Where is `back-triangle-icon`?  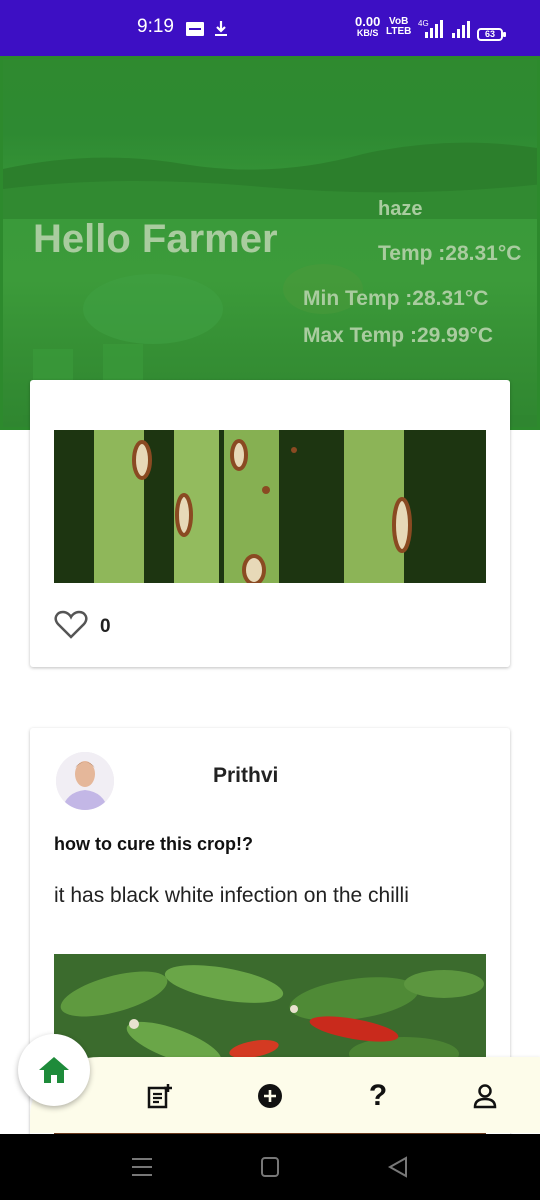
back-triangle-icon is located at coordinates (397, 1167).